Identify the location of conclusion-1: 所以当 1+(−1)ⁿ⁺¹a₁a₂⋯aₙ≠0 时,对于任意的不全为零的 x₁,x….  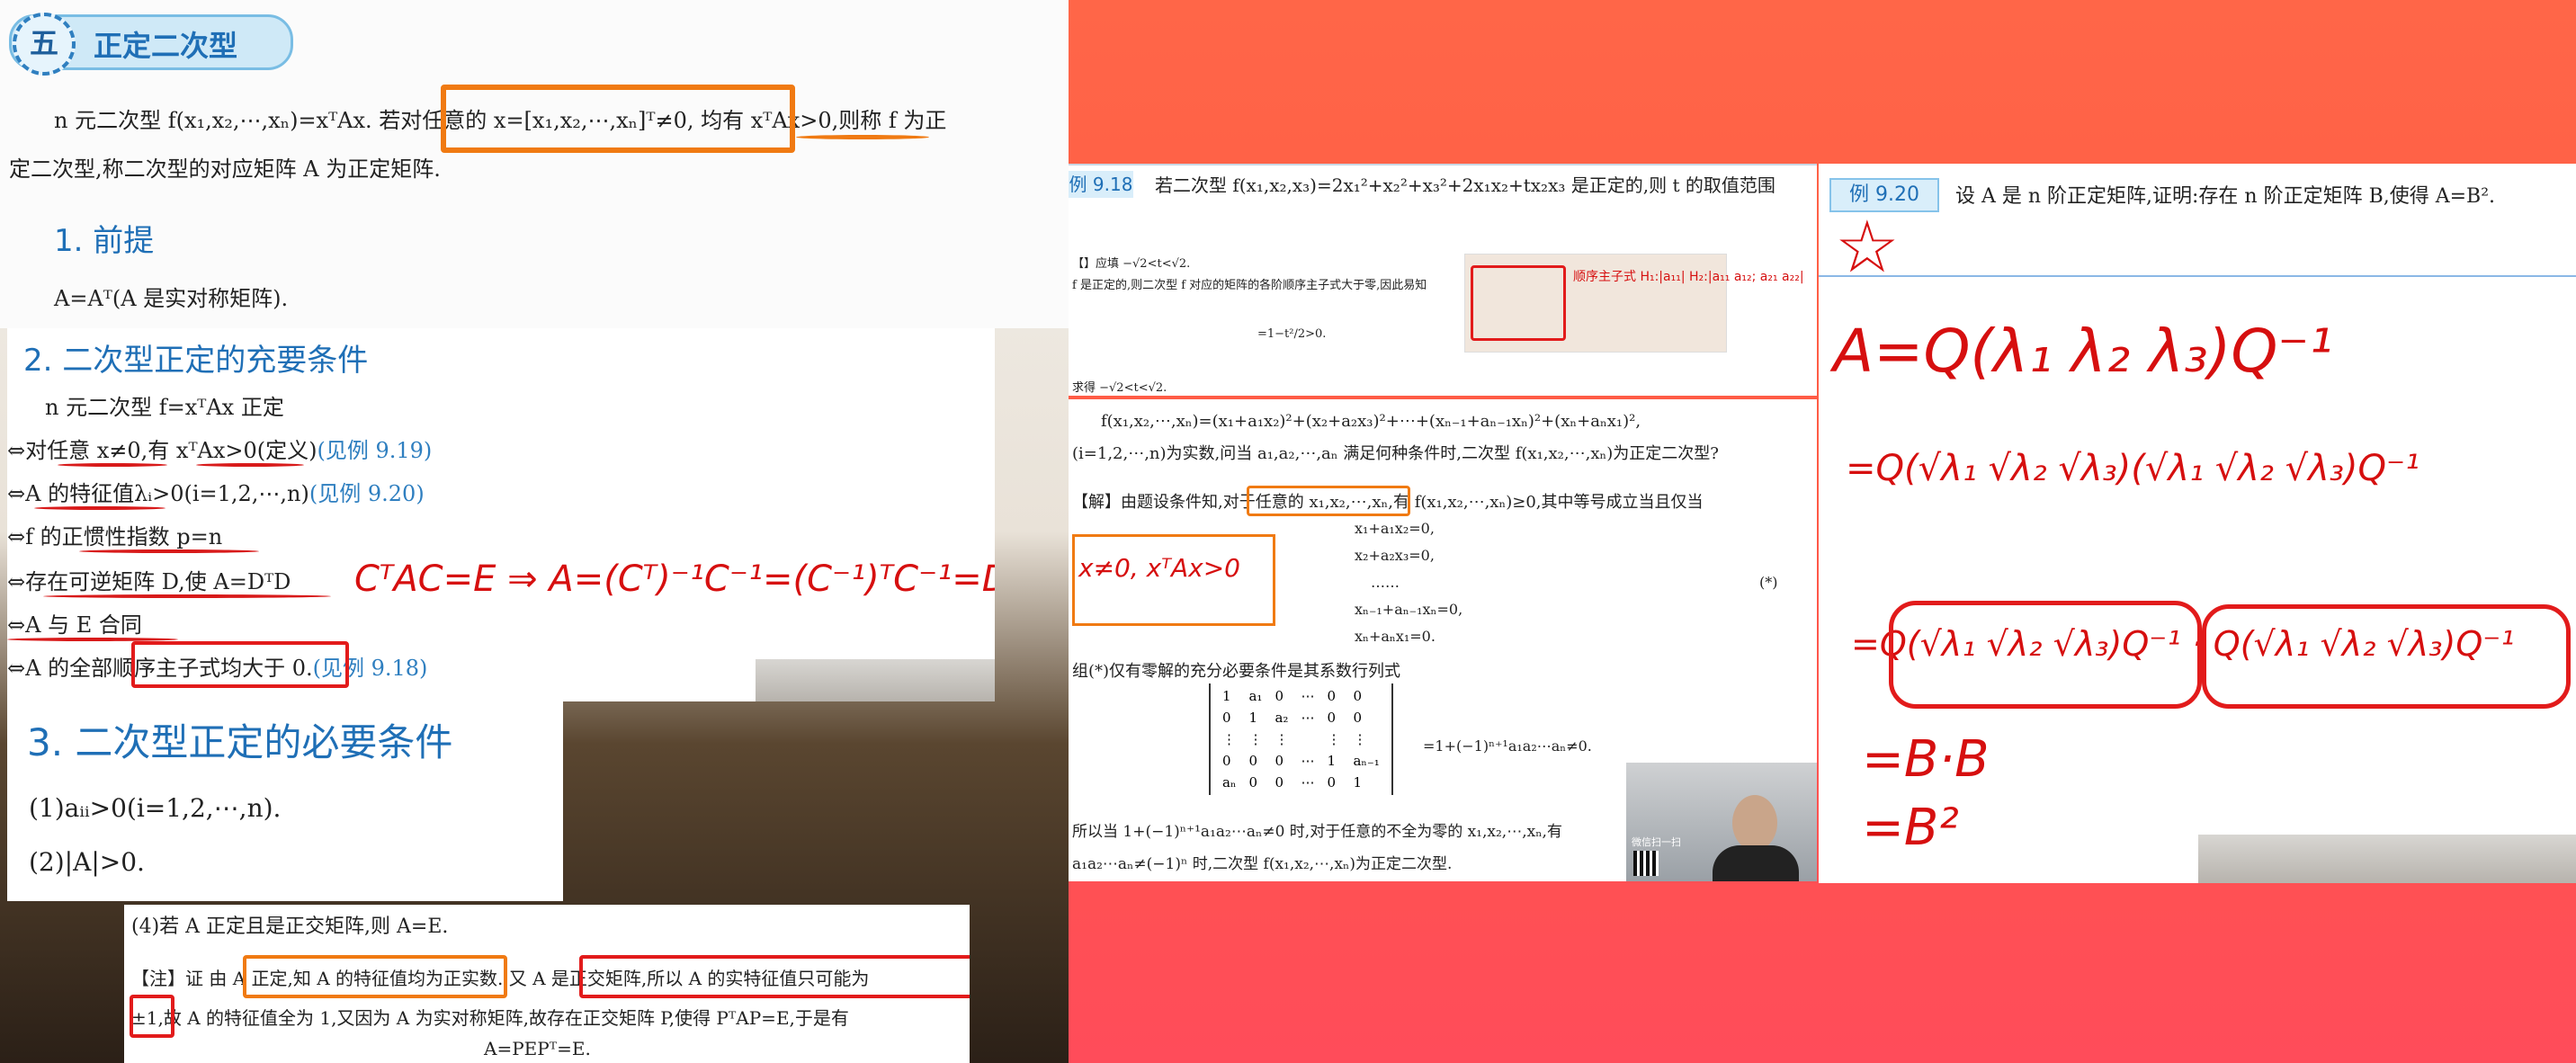
(1317, 832).